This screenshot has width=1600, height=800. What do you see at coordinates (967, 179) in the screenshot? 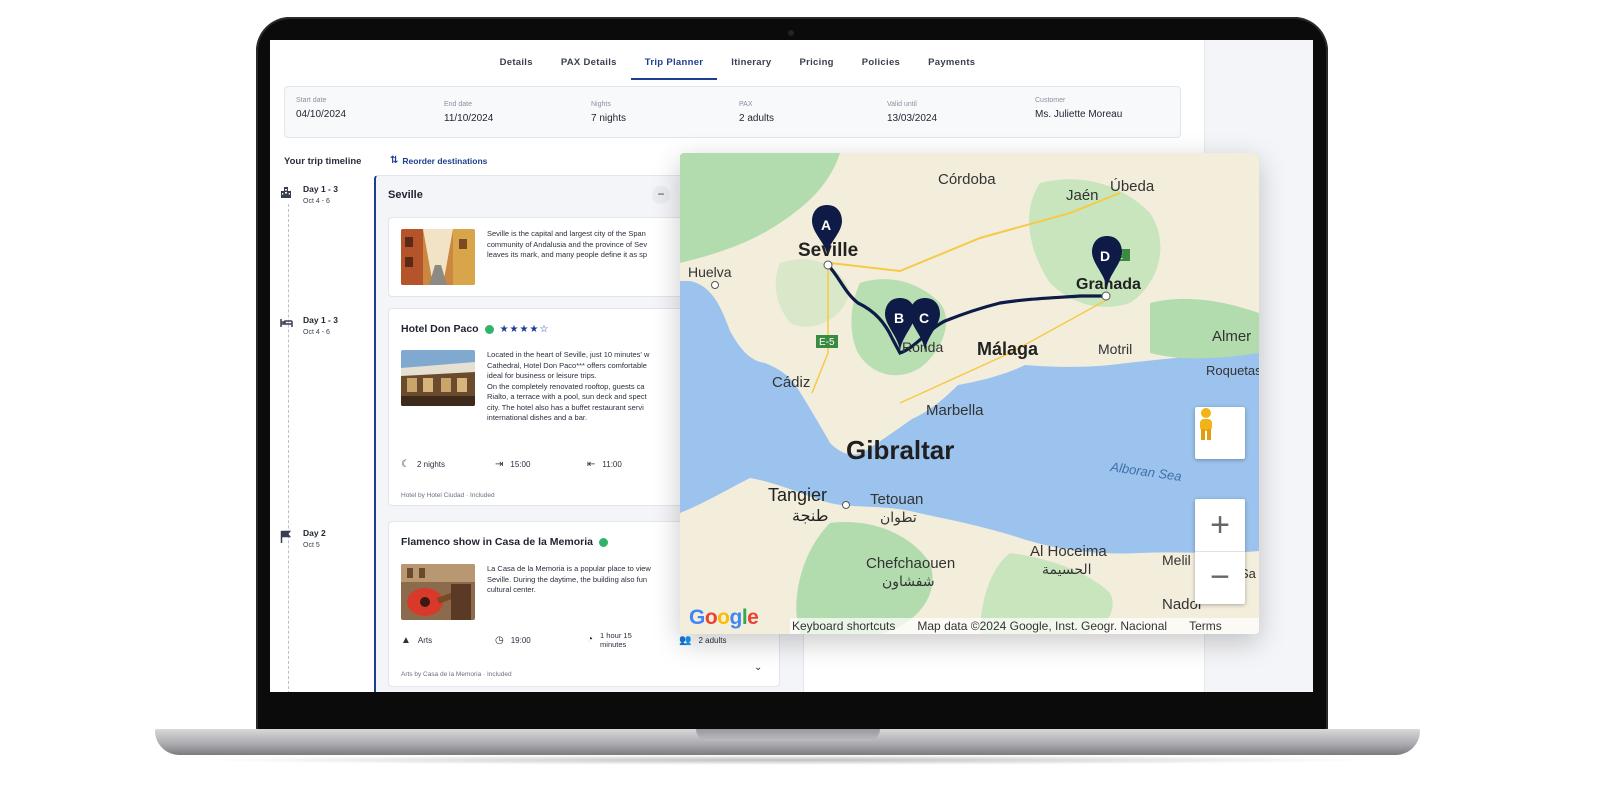
I see `city-label: Córdoba` at bounding box center [967, 179].